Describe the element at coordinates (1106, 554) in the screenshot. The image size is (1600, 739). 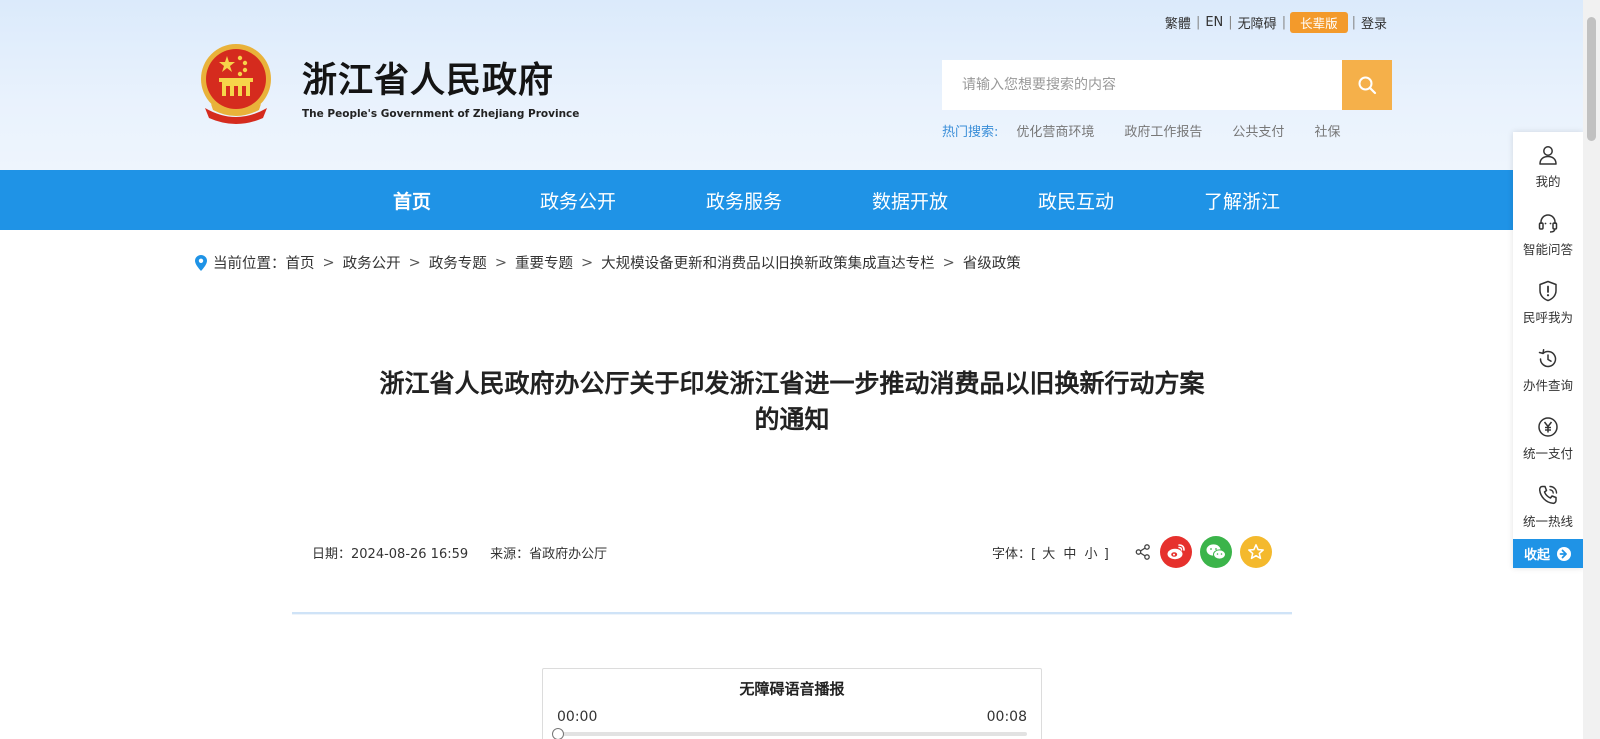
I see `font-size-bracket: ]` at that location.